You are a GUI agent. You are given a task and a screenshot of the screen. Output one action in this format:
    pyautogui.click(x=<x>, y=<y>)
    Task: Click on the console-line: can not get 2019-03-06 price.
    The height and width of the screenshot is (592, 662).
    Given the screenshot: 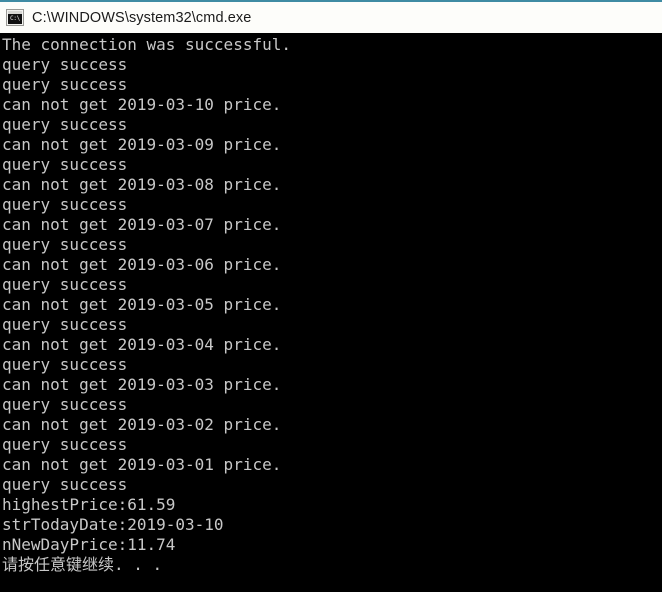 What is the action you would take?
    pyautogui.click(x=142, y=264)
    